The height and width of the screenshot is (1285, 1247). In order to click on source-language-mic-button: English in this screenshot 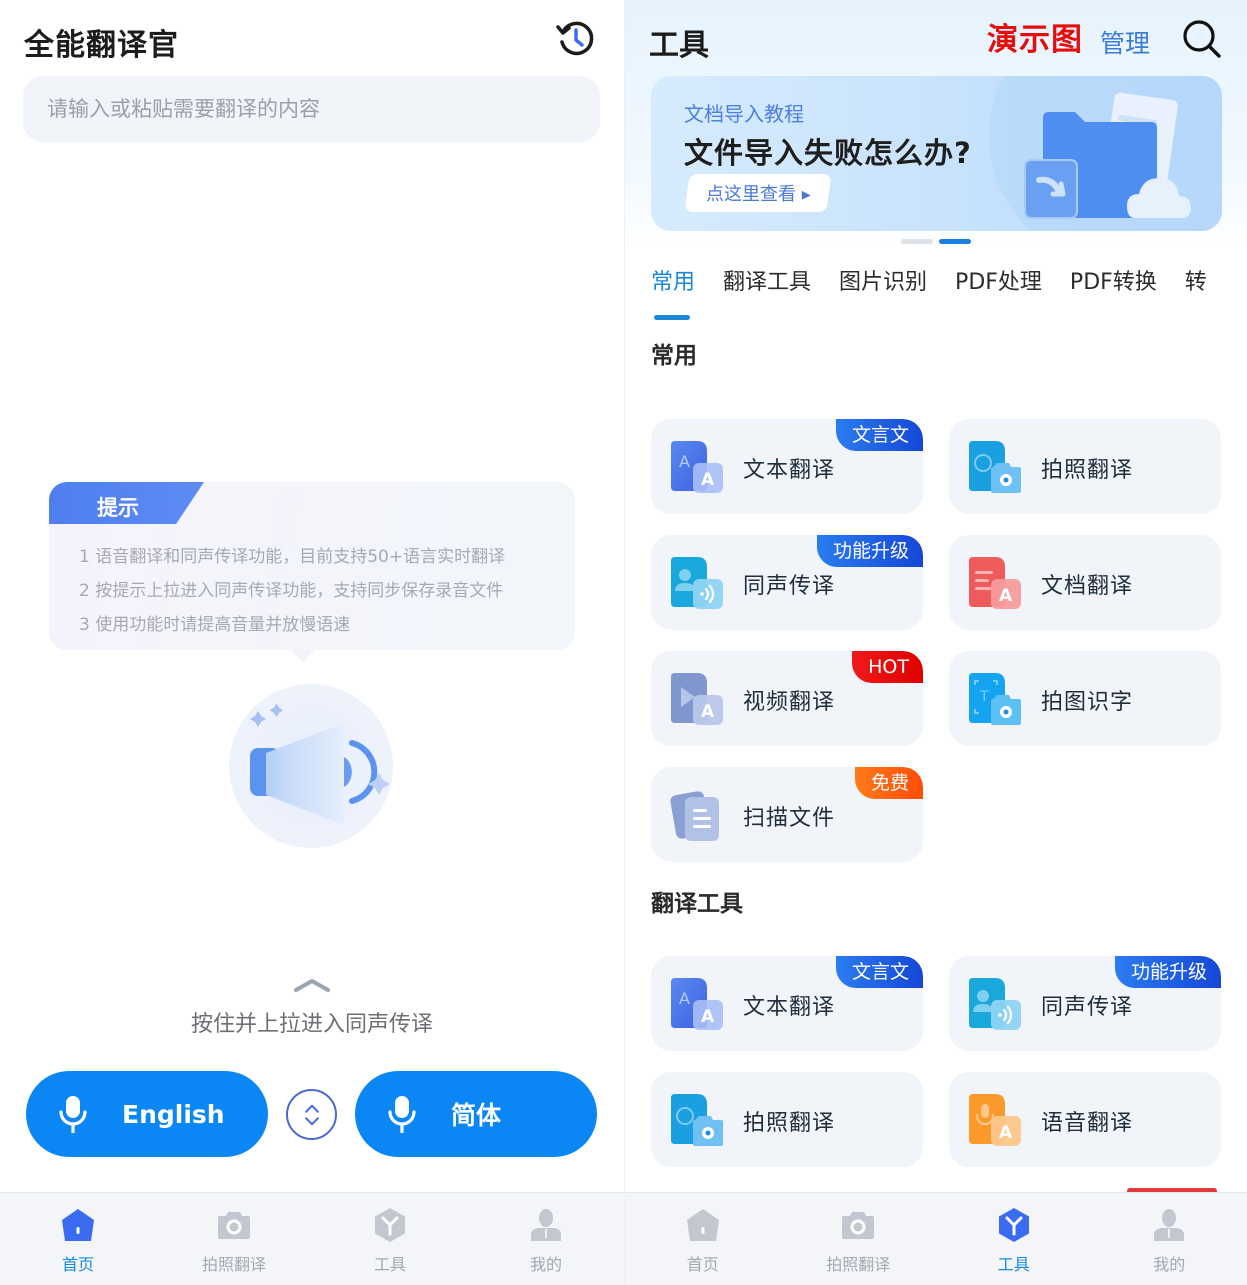, I will do `click(147, 1114)`.